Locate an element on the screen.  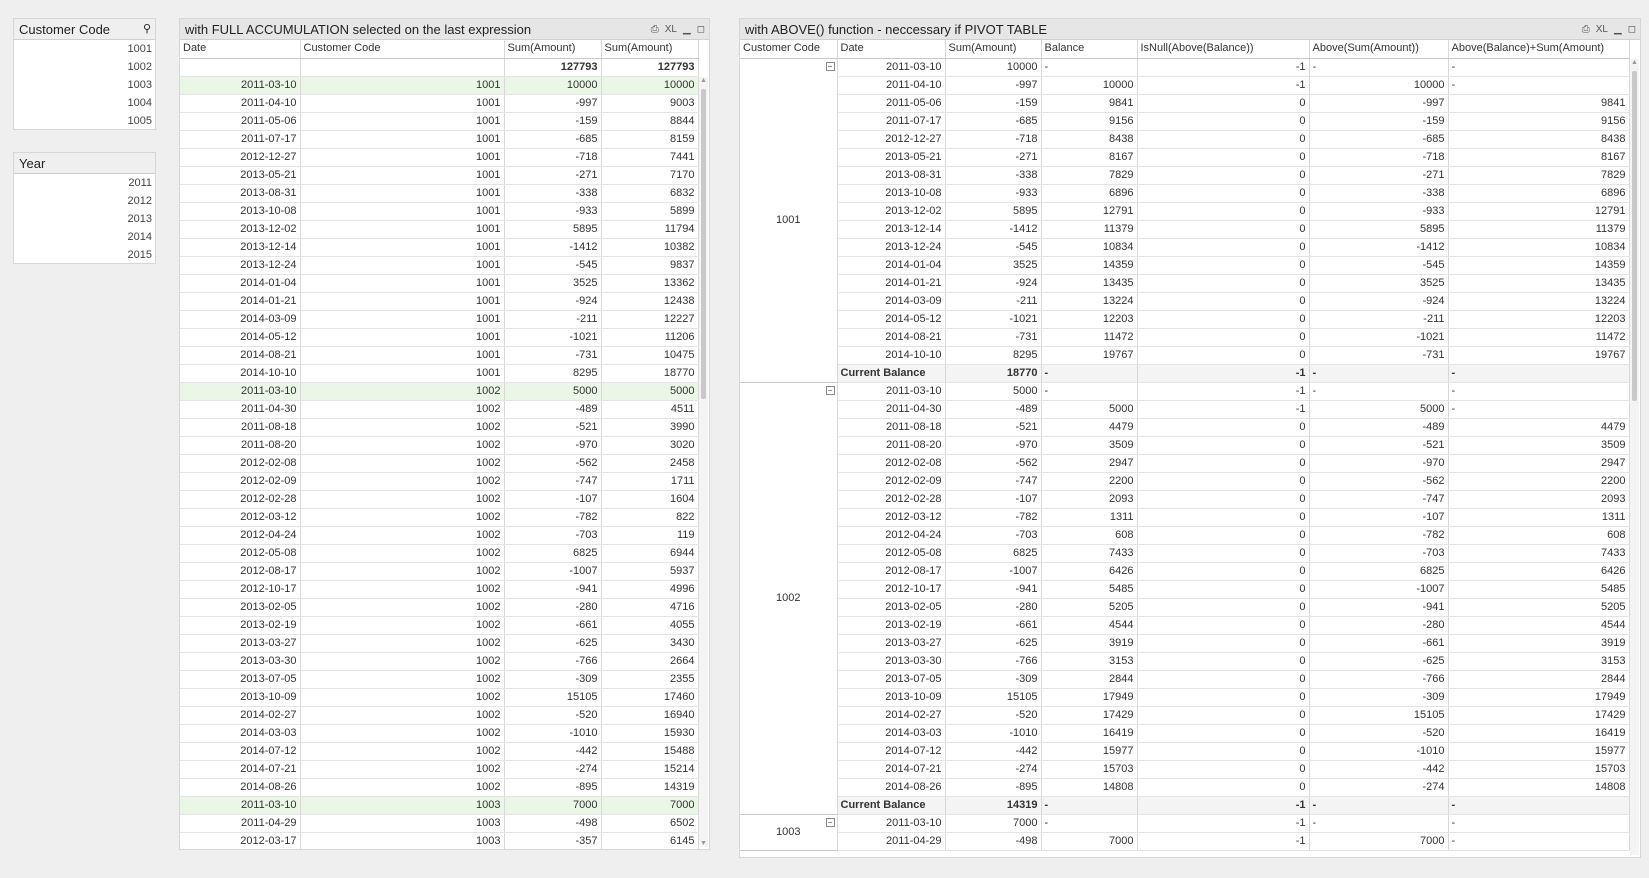
table-row: 2011-05-06 -159 9841 0 -997 9841 is located at coordinates (1185, 103).